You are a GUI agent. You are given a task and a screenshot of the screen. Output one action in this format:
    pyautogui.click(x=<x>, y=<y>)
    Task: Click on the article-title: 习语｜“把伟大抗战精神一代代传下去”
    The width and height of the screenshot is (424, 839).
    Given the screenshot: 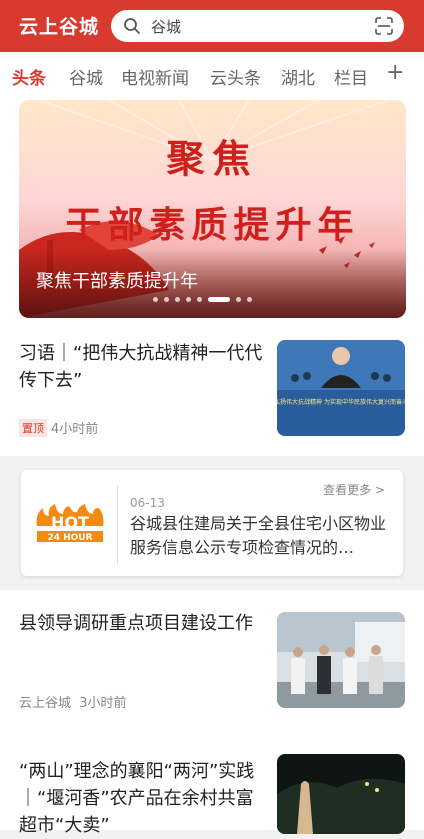 What is the action you would take?
    pyautogui.click(x=141, y=367)
    